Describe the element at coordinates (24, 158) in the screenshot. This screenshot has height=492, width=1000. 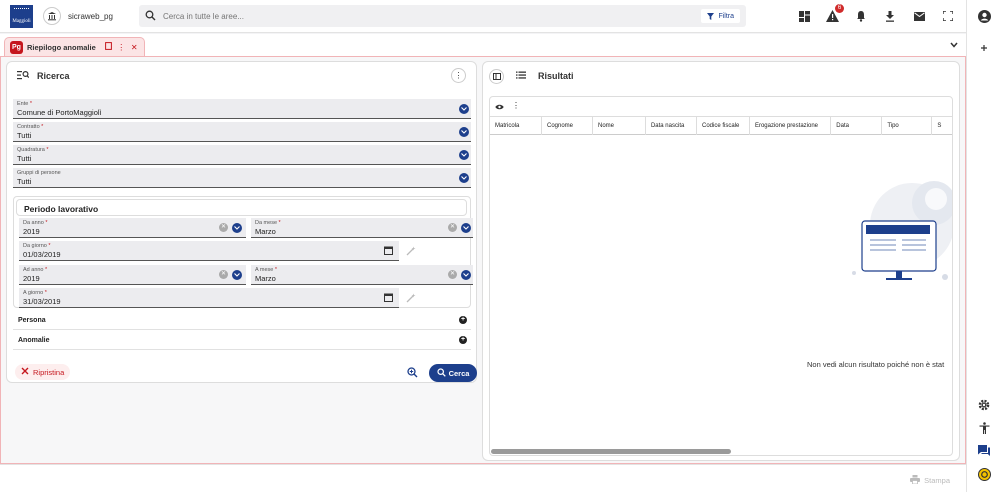
I see `quadratura-value: Tutti` at that location.